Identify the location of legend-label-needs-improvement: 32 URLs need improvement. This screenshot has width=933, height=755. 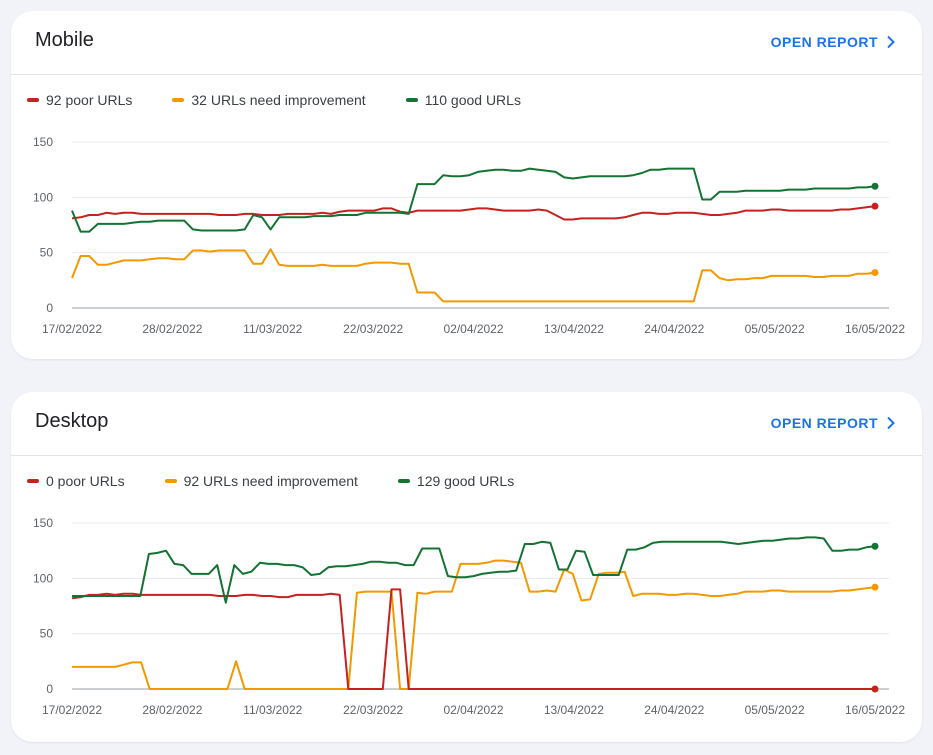
(278, 100).